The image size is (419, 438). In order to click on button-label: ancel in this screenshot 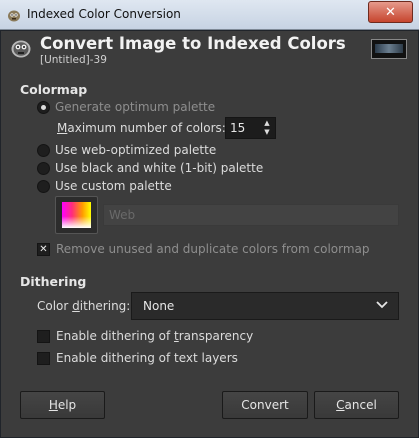, I will do `click(360, 405)`.